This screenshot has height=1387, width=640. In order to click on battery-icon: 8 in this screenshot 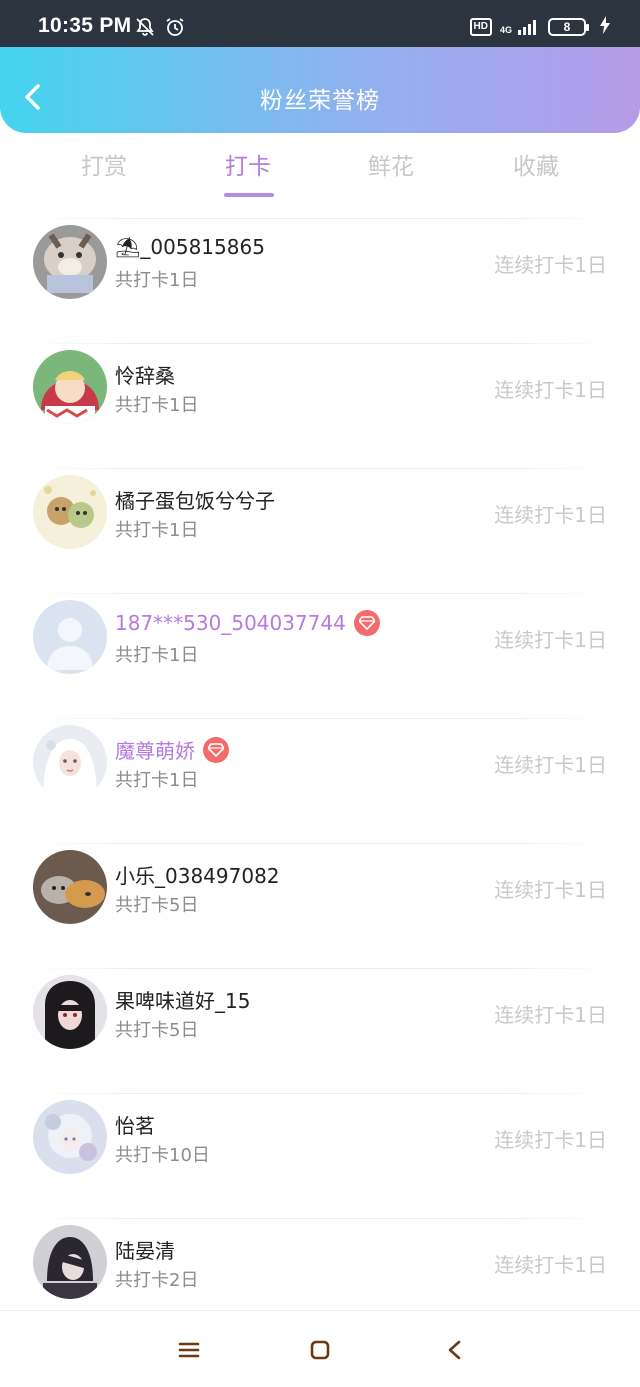, I will do `click(568, 27)`.